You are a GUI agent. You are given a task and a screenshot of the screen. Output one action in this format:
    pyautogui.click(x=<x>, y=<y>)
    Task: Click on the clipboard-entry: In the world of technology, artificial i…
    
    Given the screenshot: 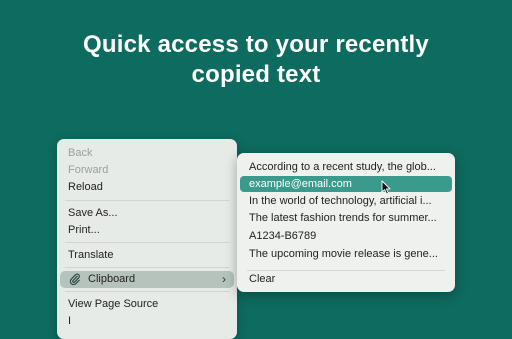 What is the action you would take?
    pyautogui.click(x=346, y=201)
    